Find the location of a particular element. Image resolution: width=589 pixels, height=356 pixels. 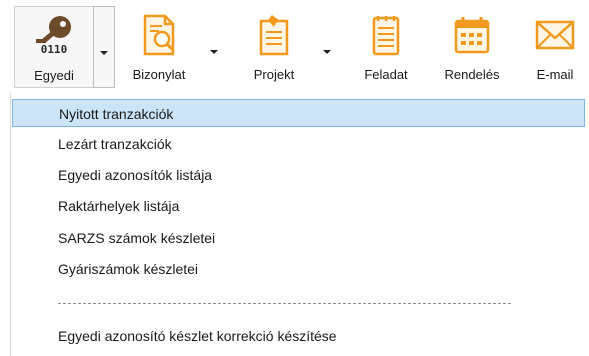

menu-item-label: Nyitott tranzakciók is located at coordinates (116, 114).